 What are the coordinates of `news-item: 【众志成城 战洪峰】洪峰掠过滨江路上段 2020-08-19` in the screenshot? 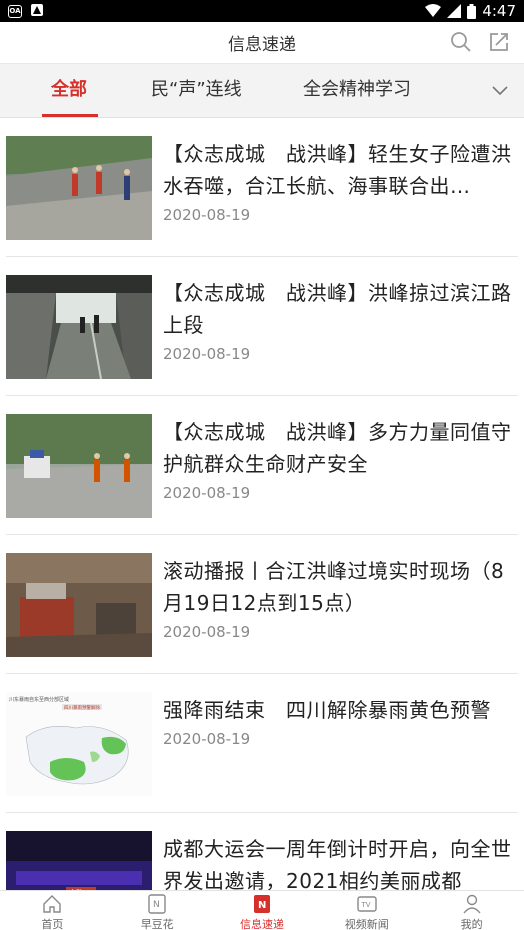 It's located at (262, 326).